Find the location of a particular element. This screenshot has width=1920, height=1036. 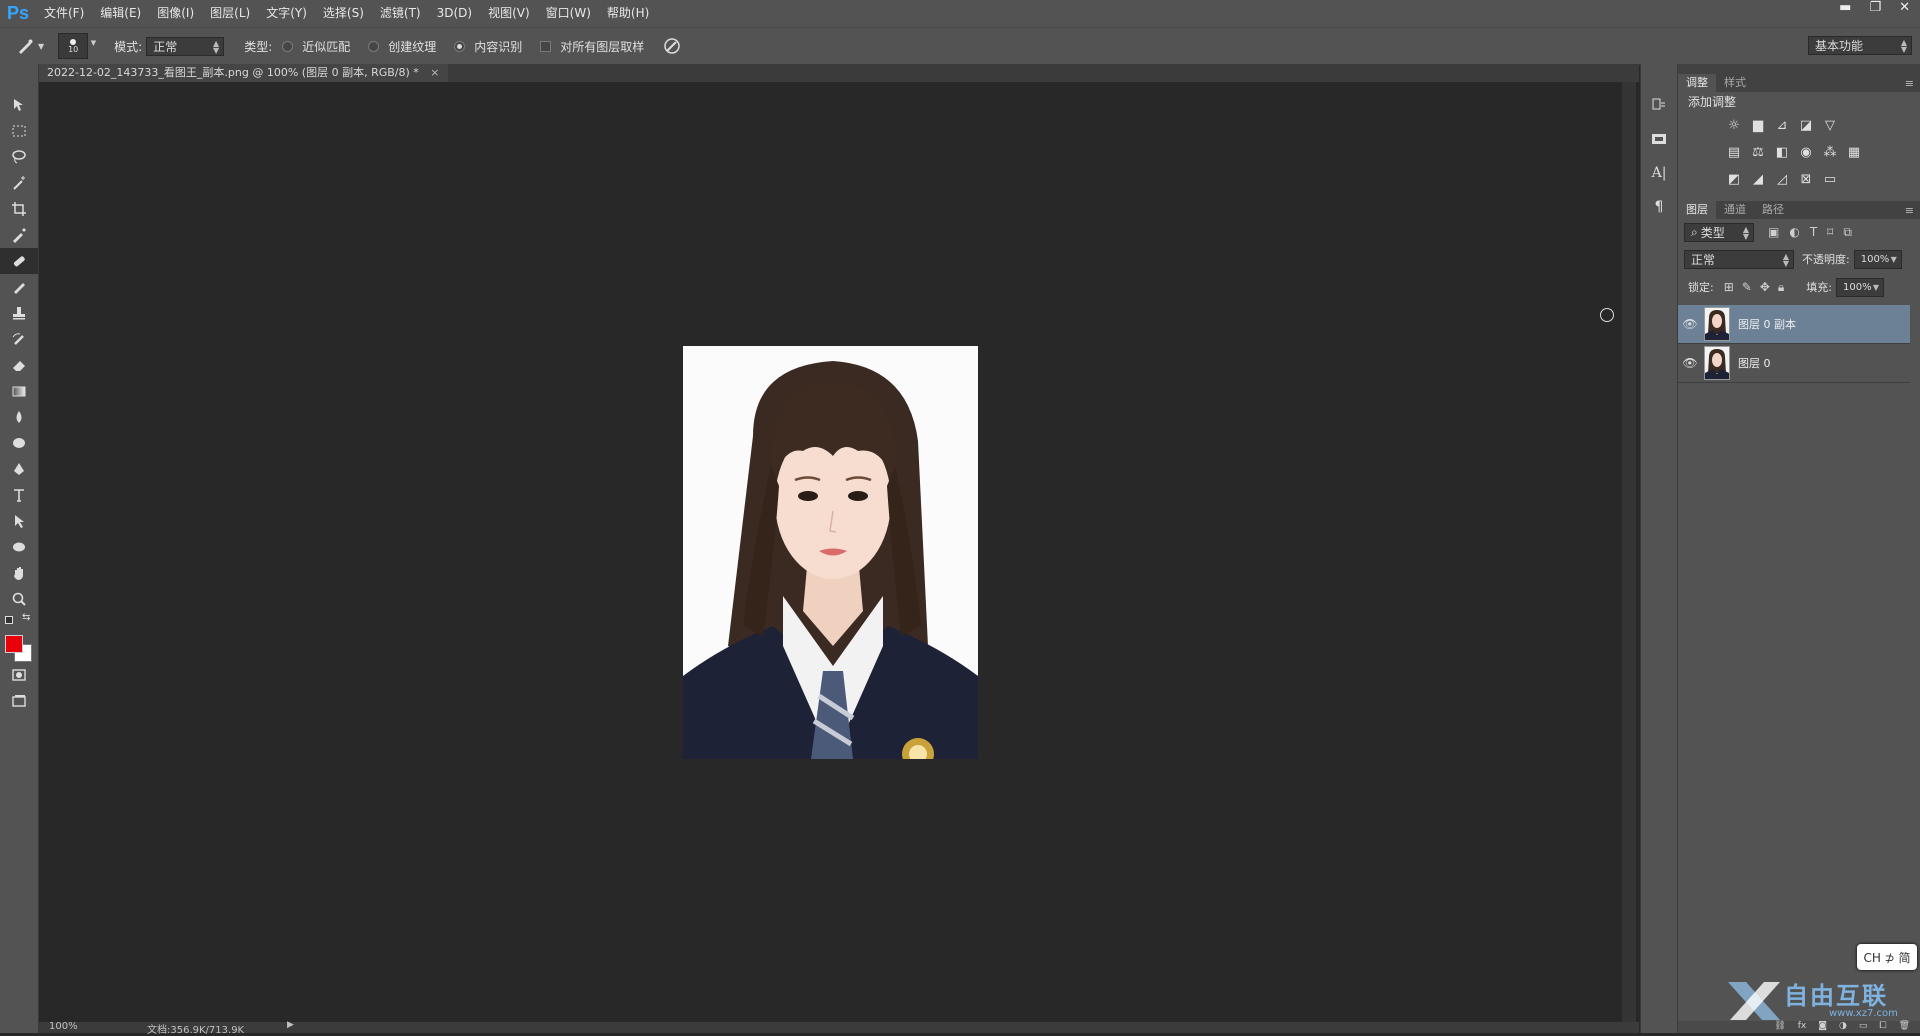

menu-help: 帮助(H) is located at coordinates (628, 13).